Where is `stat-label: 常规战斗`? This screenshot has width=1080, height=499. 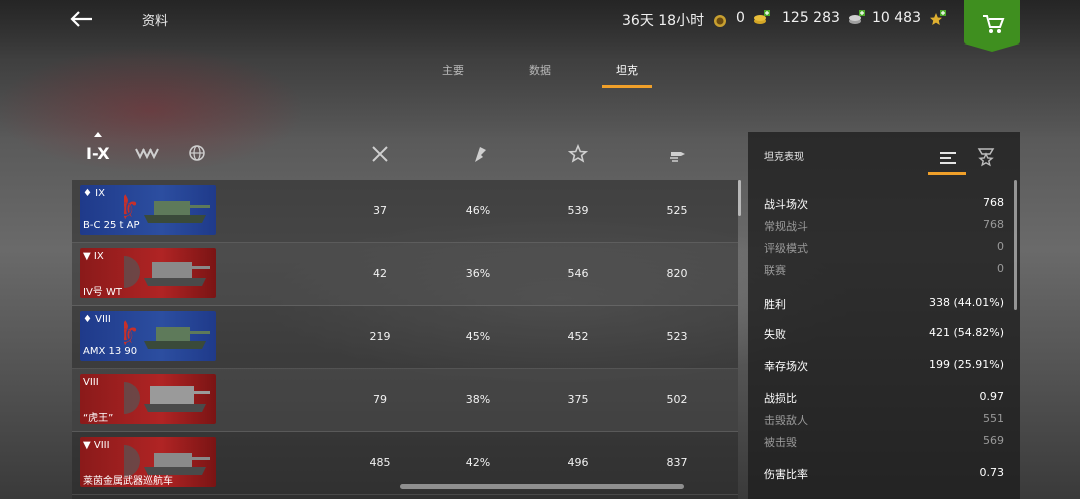 stat-label: 常规战斗 is located at coordinates (786, 226).